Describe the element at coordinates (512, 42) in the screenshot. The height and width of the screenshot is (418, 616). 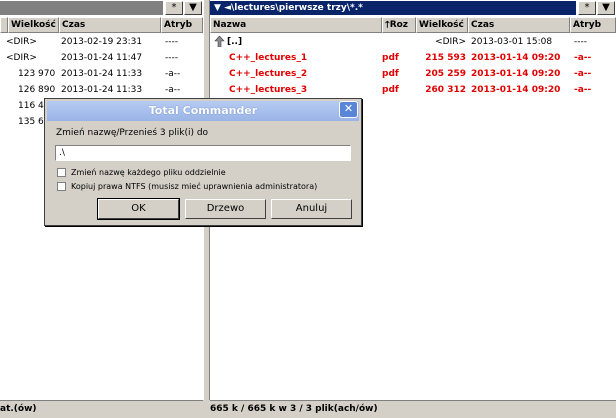
I see `date-cell: 2013-03-01 15:08` at that location.